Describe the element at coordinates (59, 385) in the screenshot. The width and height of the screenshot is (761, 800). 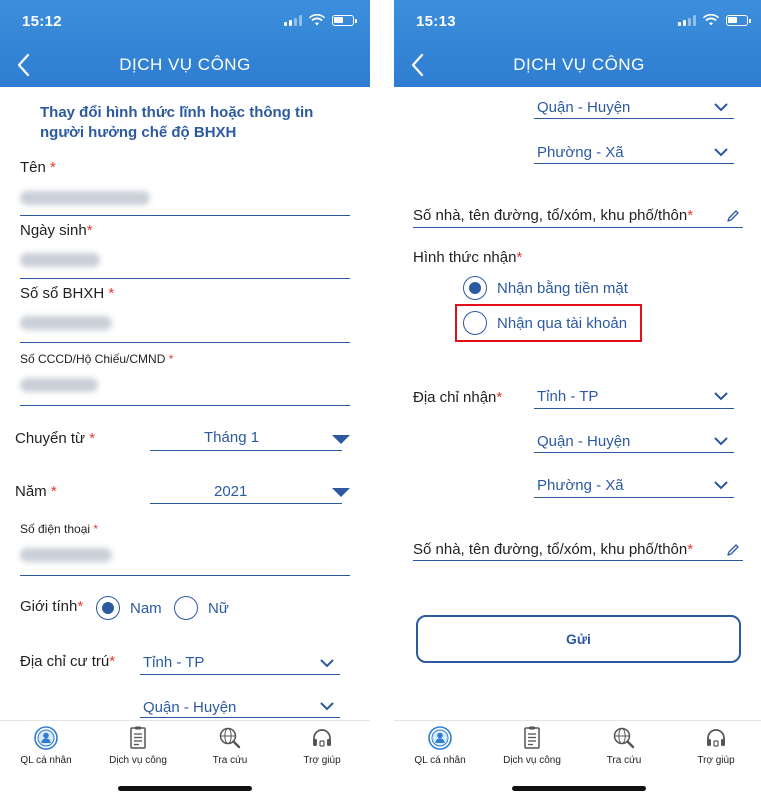
I see `id-number-value` at that location.